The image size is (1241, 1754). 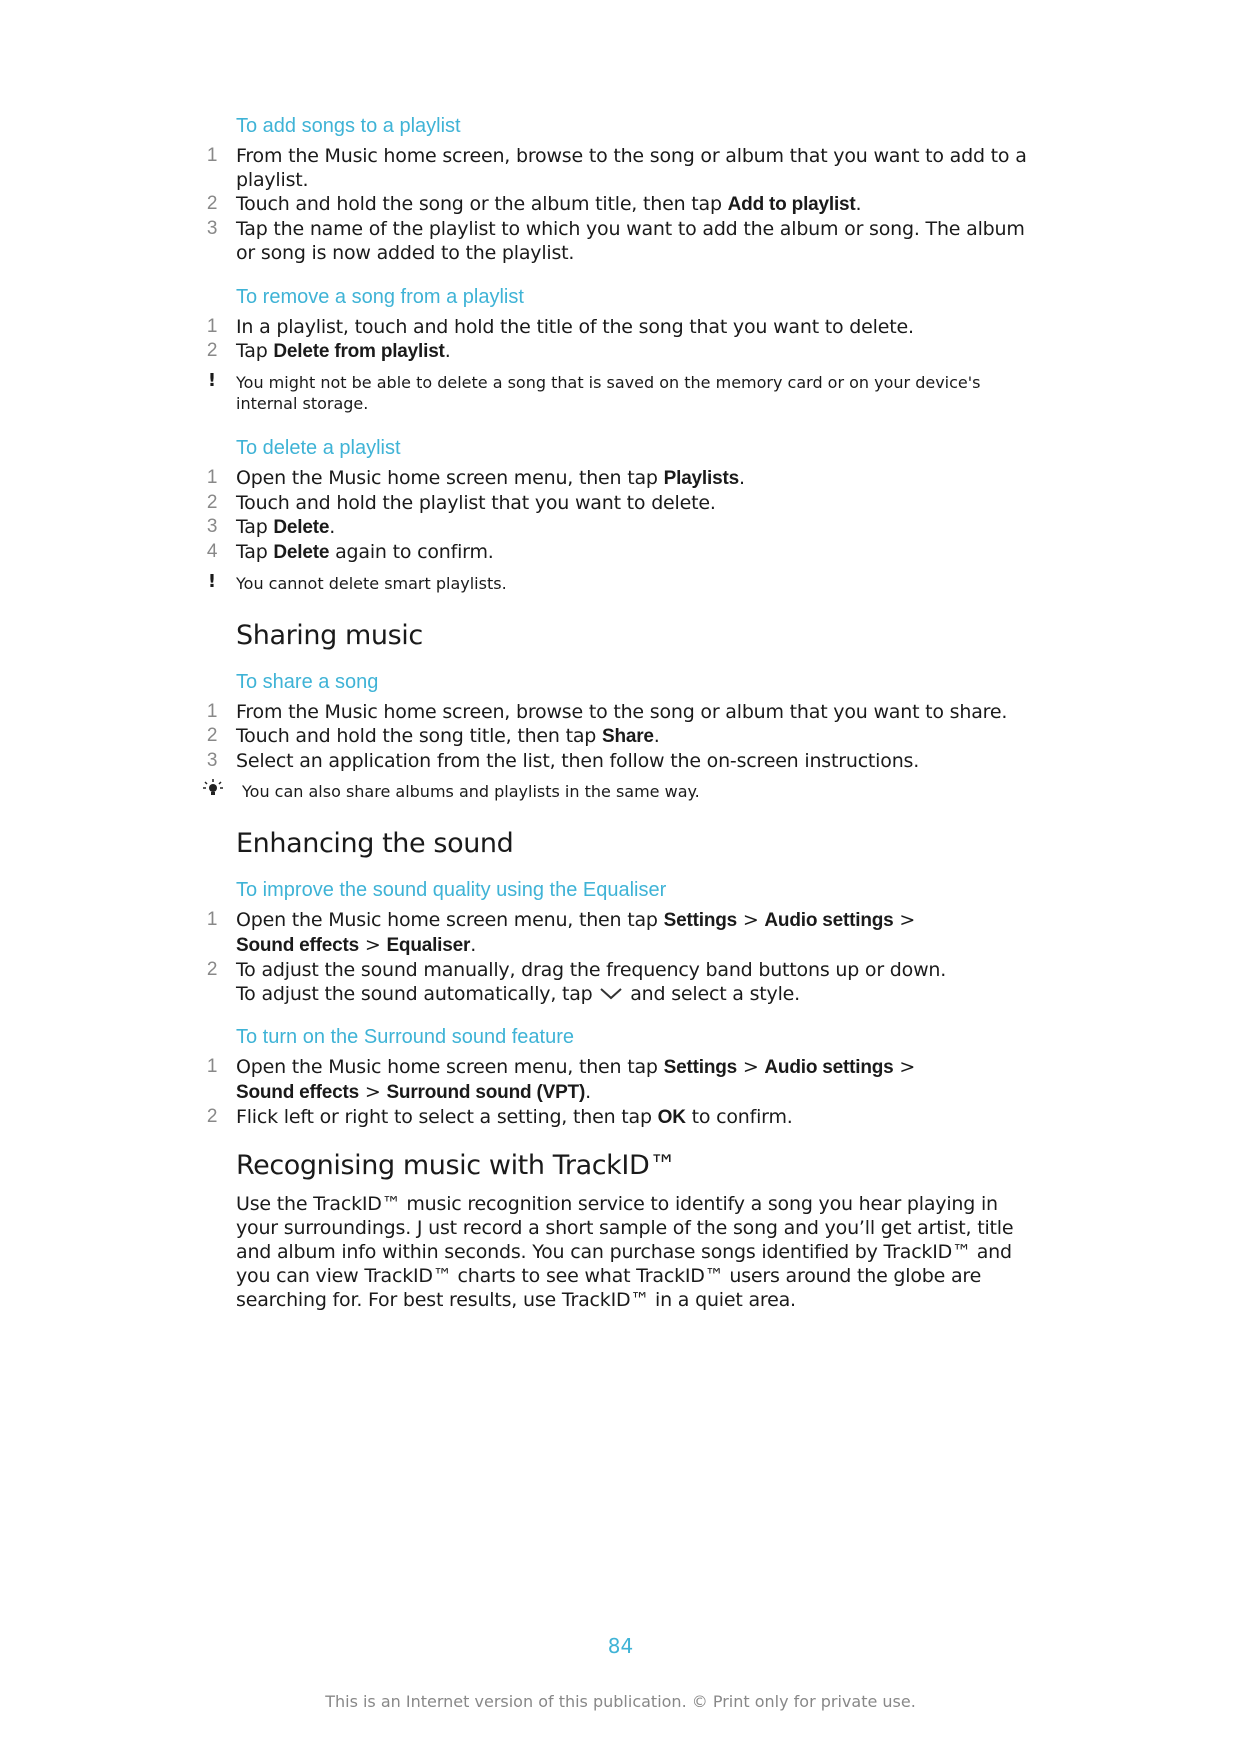 What do you see at coordinates (627, 736) in the screenshot?
I see `ui-term: Share` at bounding box center [627, 736].